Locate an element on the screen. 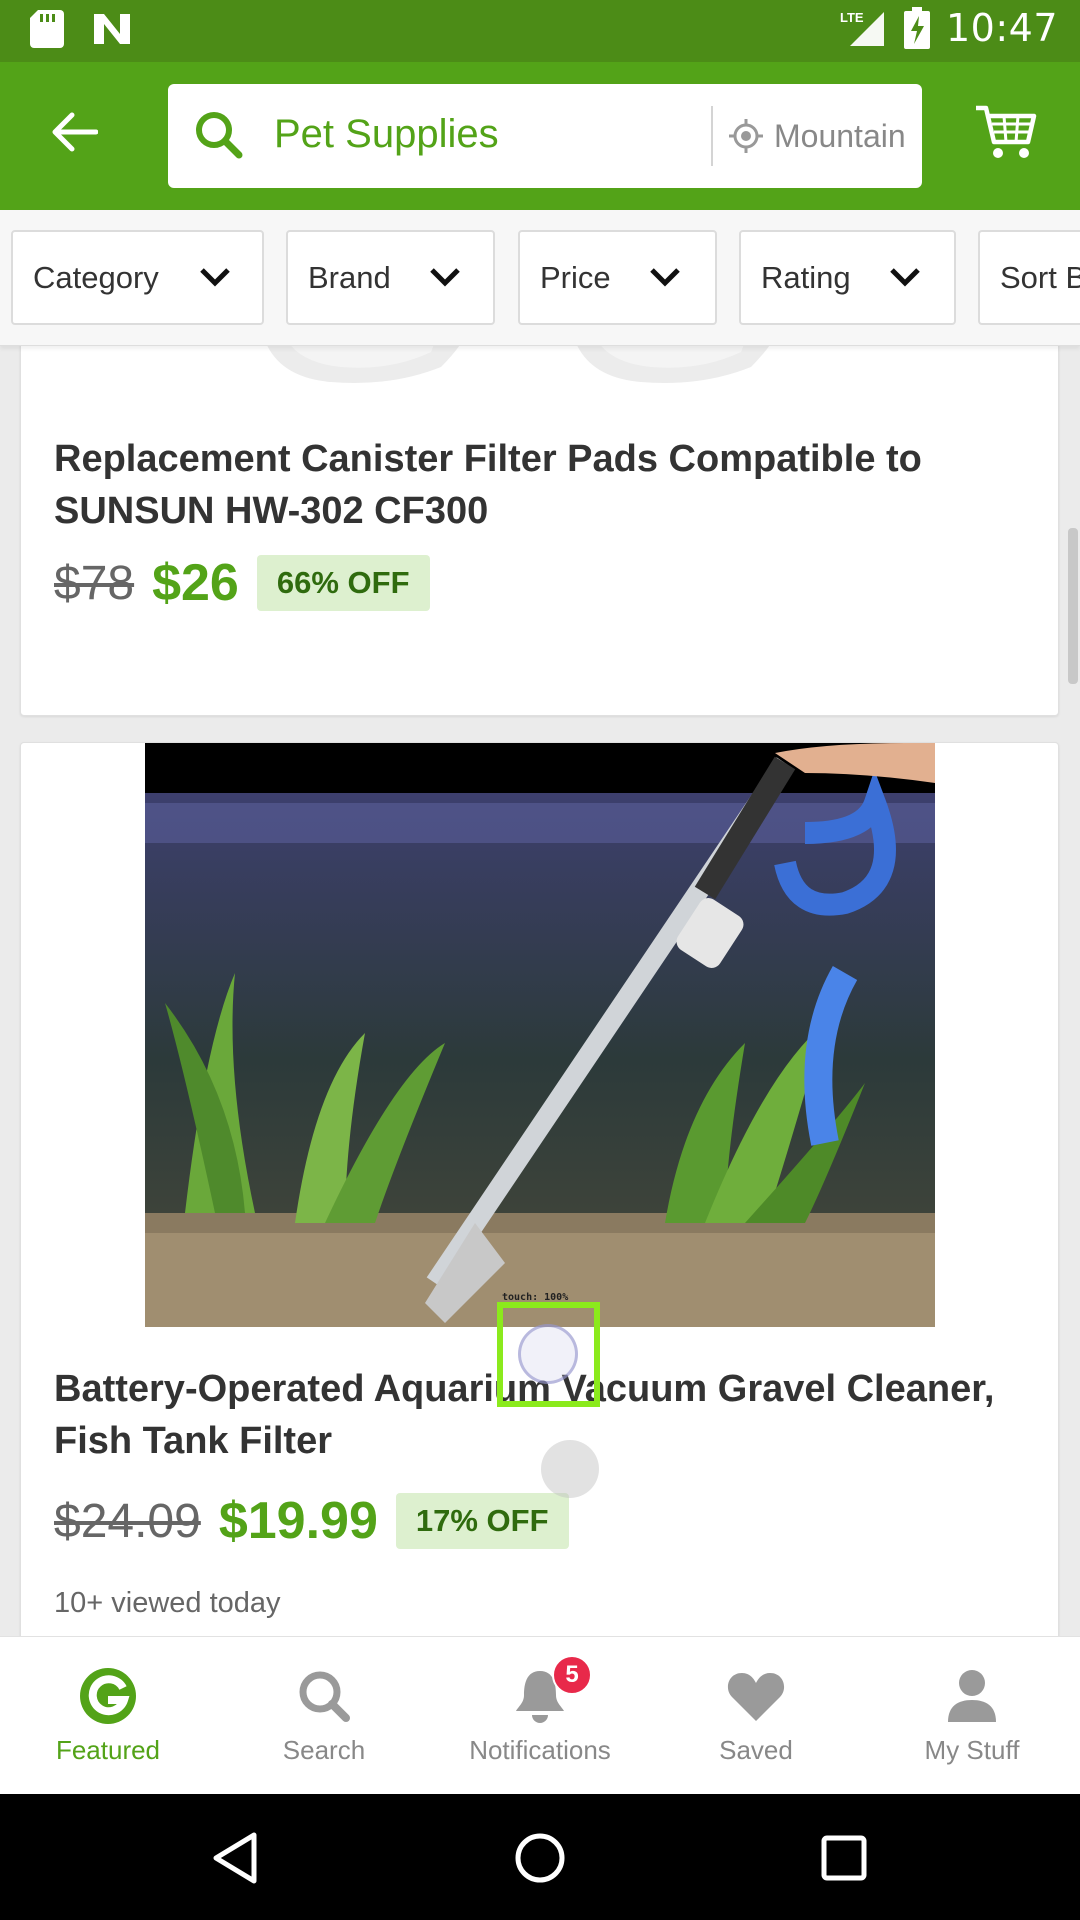 This screenshot has width=1080, height=1920. heart-icon is located at coordinates (756, 1697).